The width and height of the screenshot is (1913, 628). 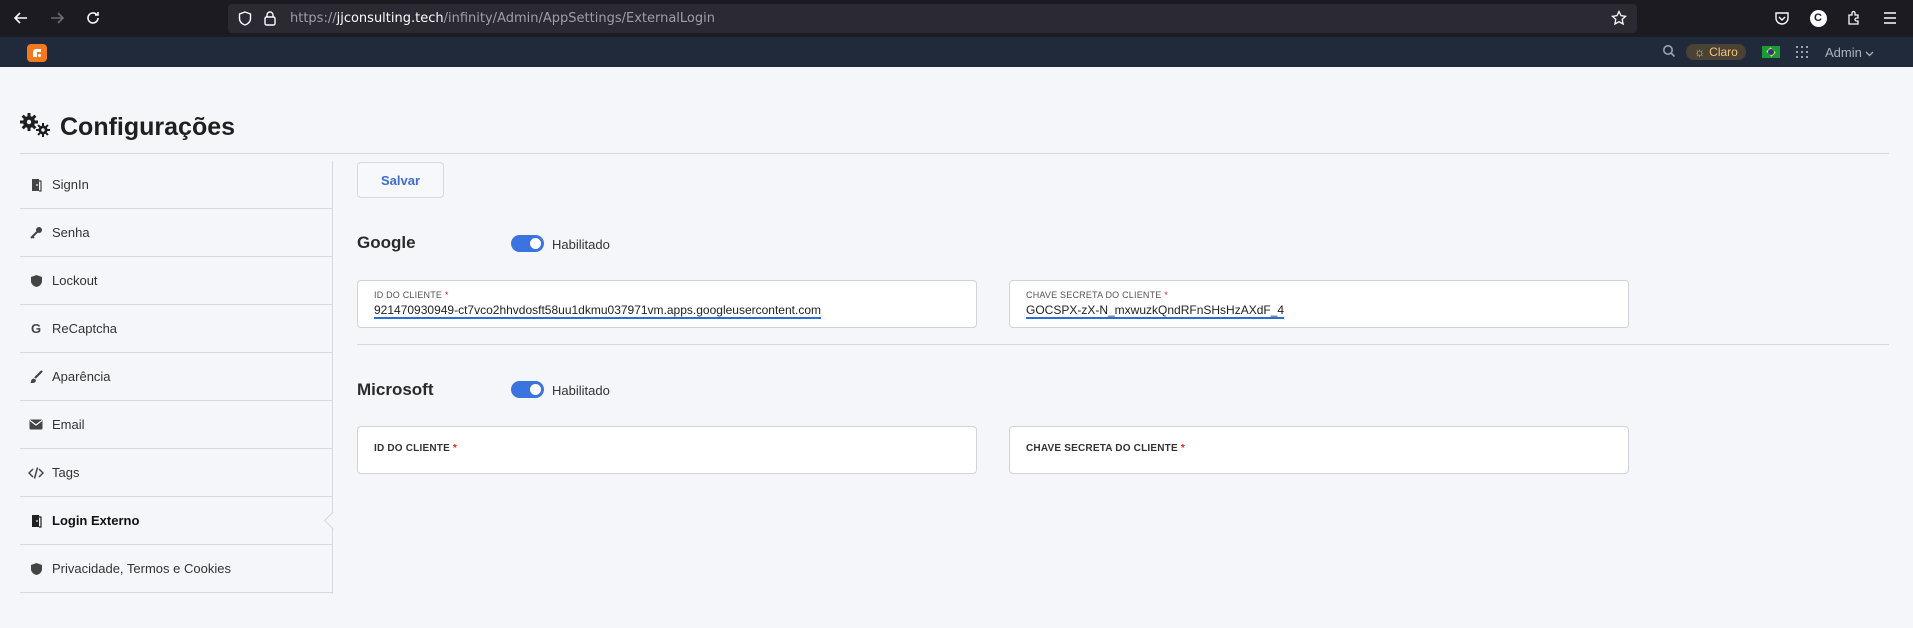 I want to click on microsoft-section-title: Microsoft, so click(x=395, y=389).